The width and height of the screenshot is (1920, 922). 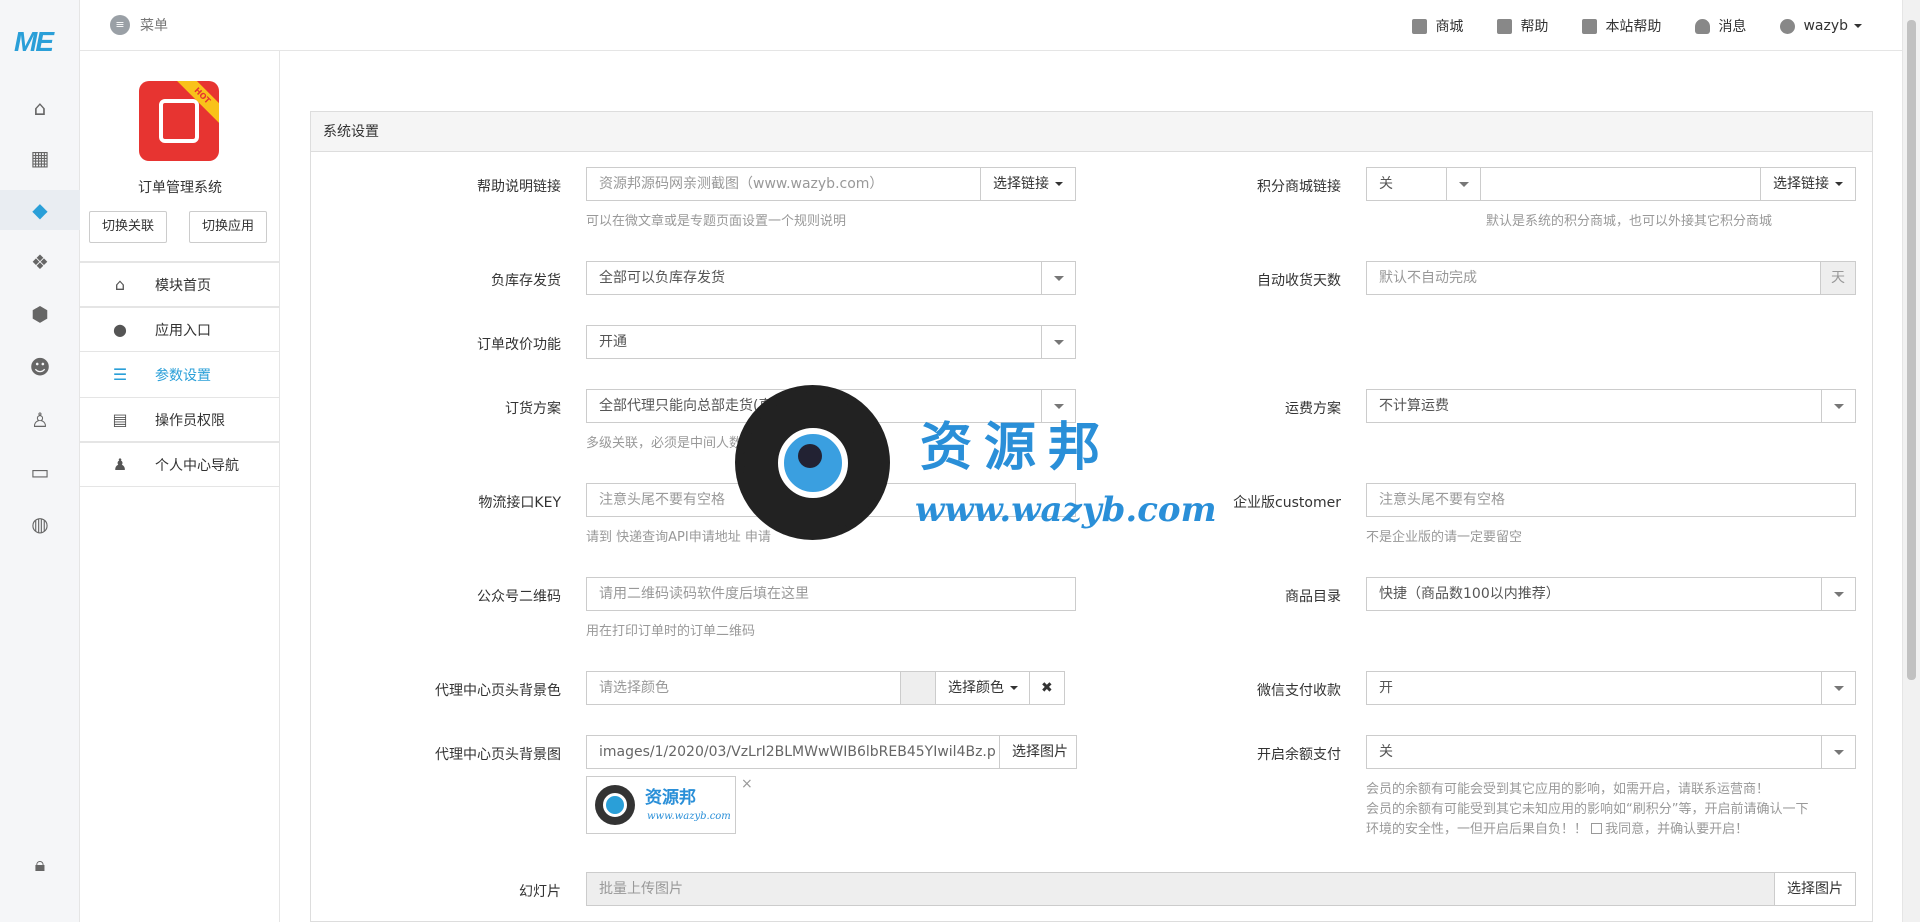 What do you see at coordinates (40, 314) in the screenshot?
I see `package-settings-icon: ⬢` at bounding box center [40, 314].